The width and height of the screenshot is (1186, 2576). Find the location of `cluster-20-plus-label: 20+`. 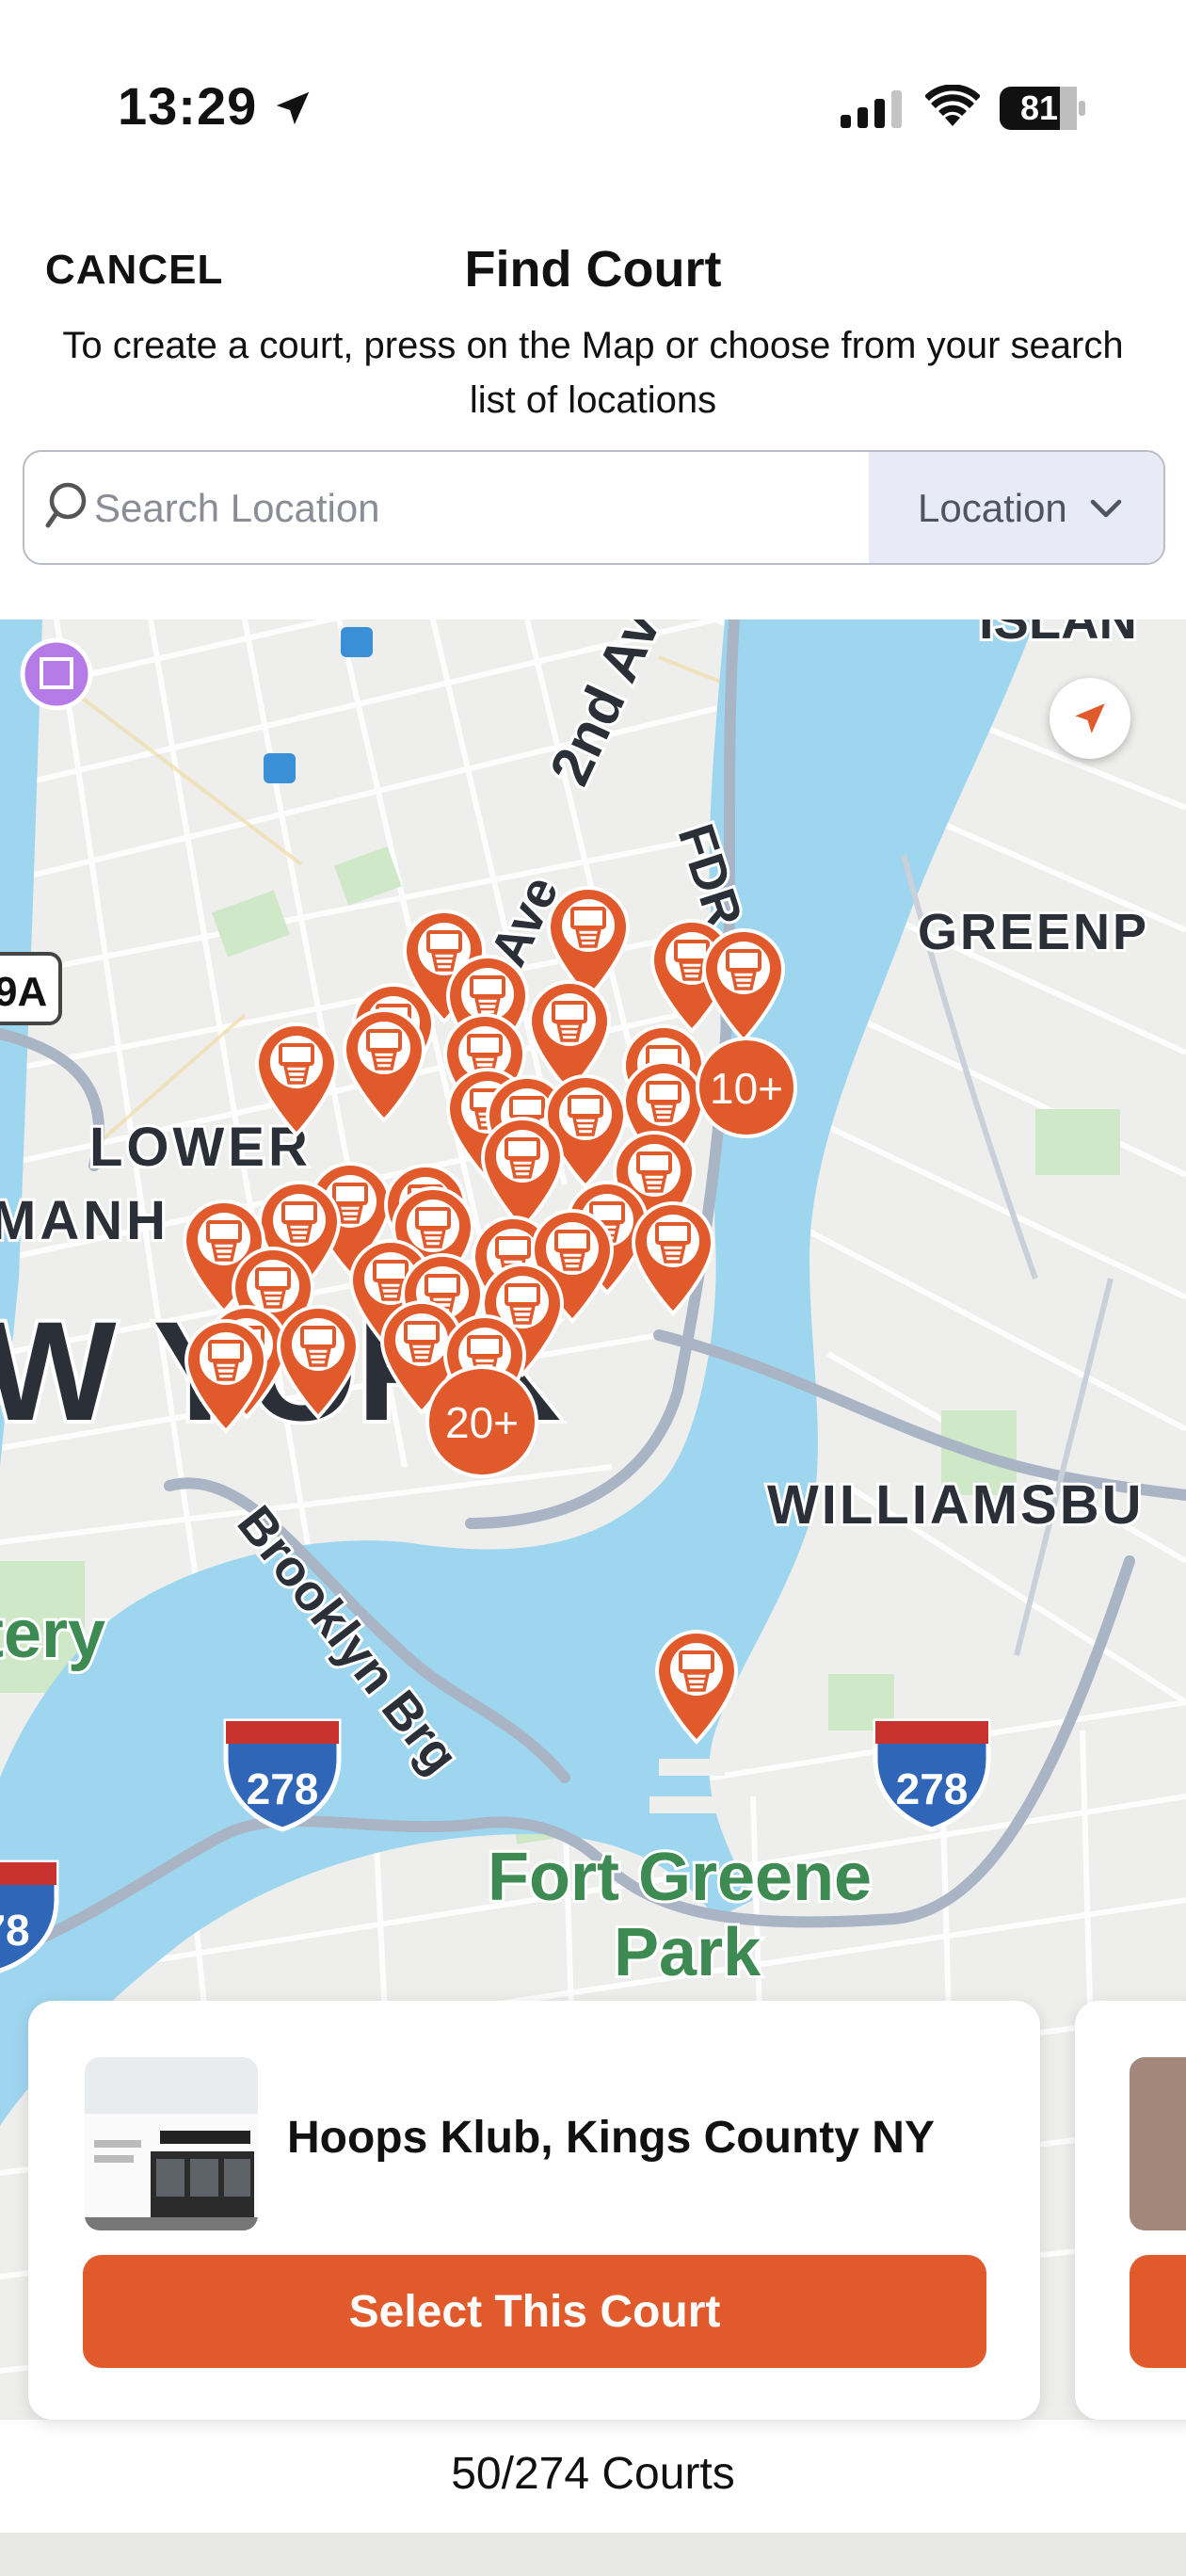

cluster-20-plus-label: 20+ is located at coordinates (482, 1422).